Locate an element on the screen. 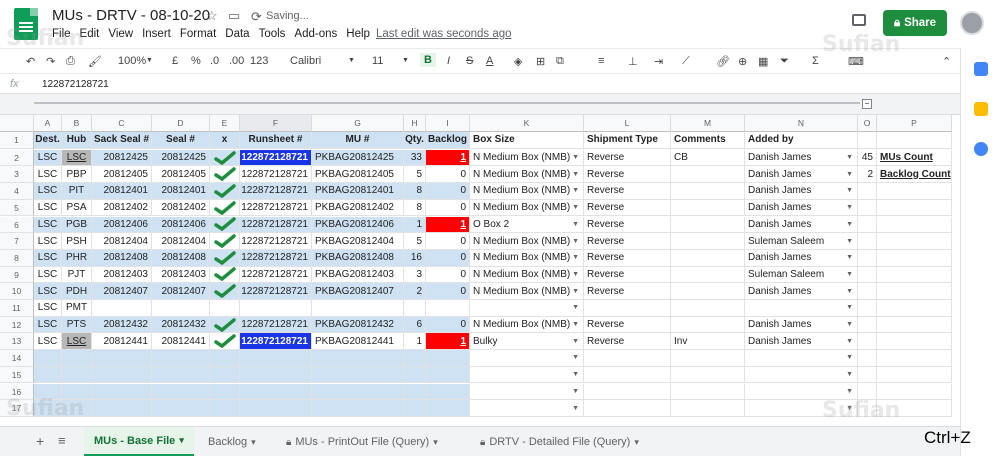 The image size is (1000, 456). comment-icon: ⊕ is located at coordinates (742, 61).